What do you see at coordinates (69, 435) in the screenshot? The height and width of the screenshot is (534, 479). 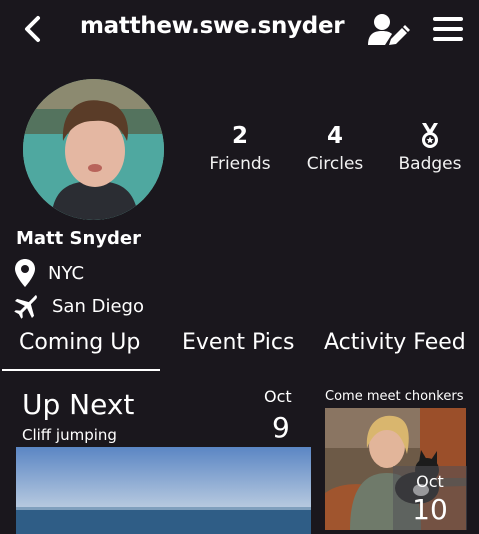 I see `up-next-event-name: Cliff jumping` at bounding box center [69, 435].